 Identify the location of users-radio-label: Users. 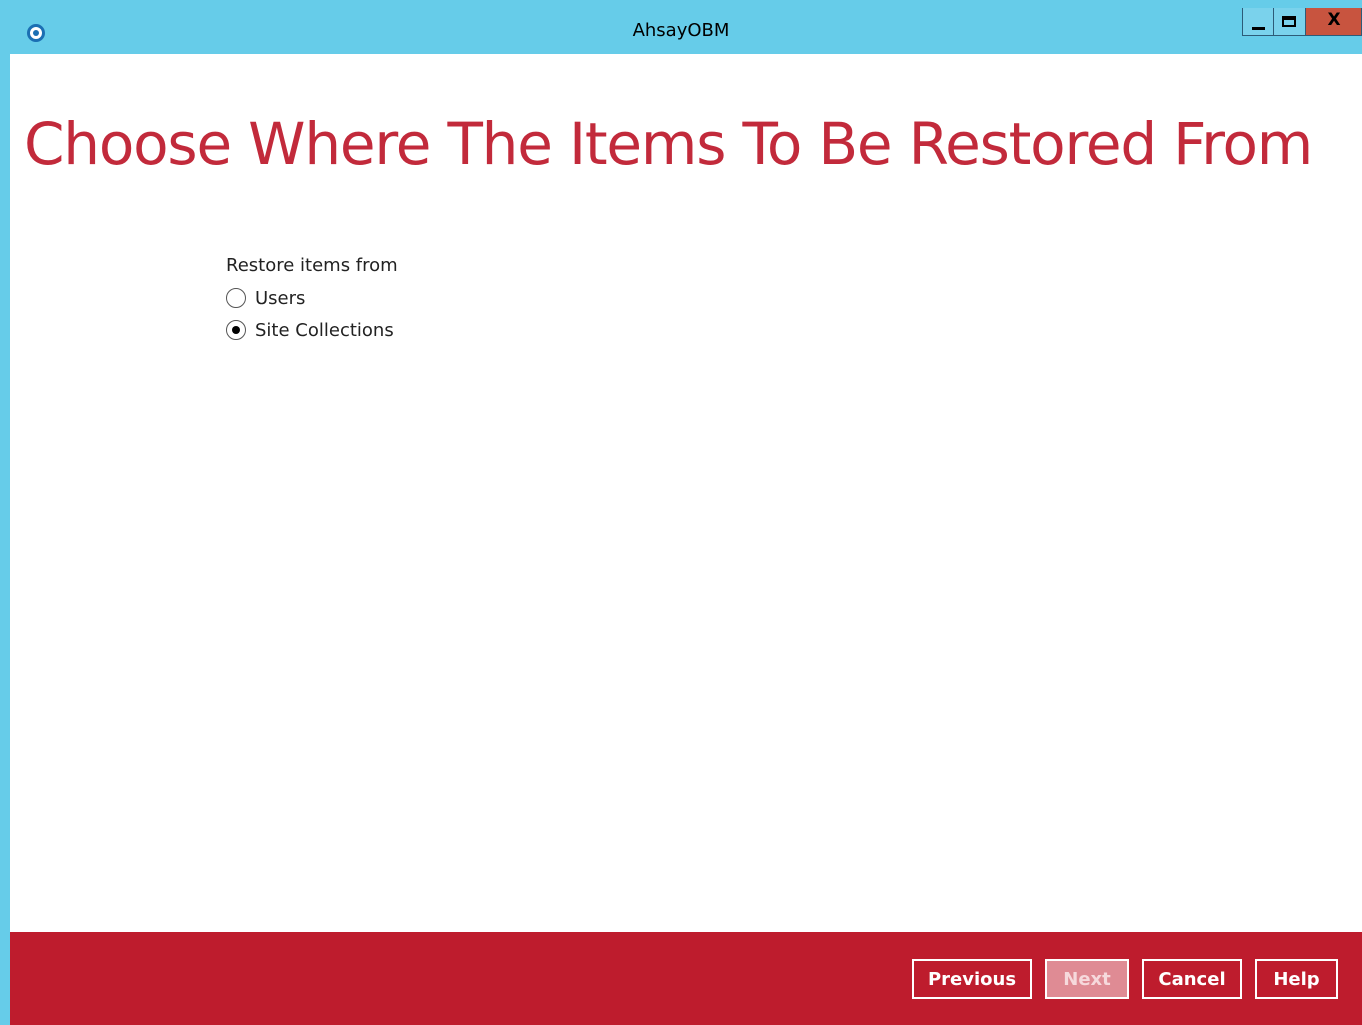
(280, 298).